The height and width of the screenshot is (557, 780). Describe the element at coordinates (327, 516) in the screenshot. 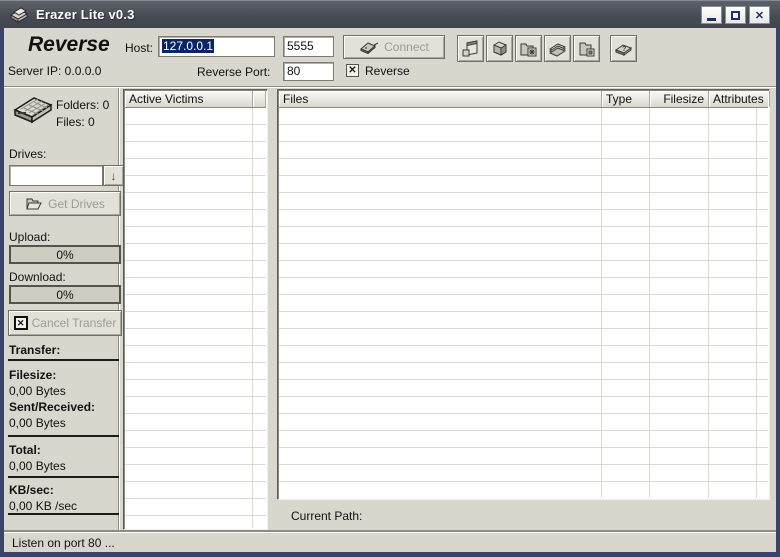

I see `current-path-label: Current Path:` at that location.